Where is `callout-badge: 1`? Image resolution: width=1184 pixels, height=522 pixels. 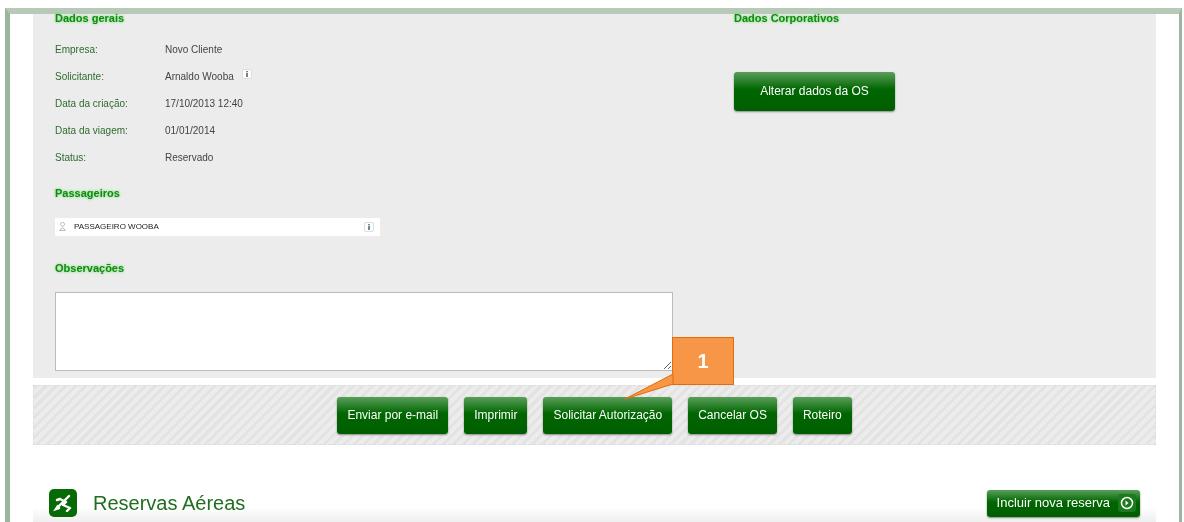
callout-badge: 1 is located at coordinates (703, 361).